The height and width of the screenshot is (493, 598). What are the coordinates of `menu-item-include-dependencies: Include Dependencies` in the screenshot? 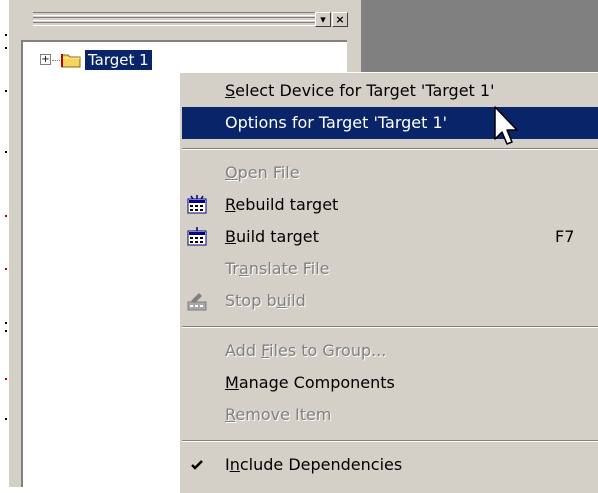 It's located at (390, 465).